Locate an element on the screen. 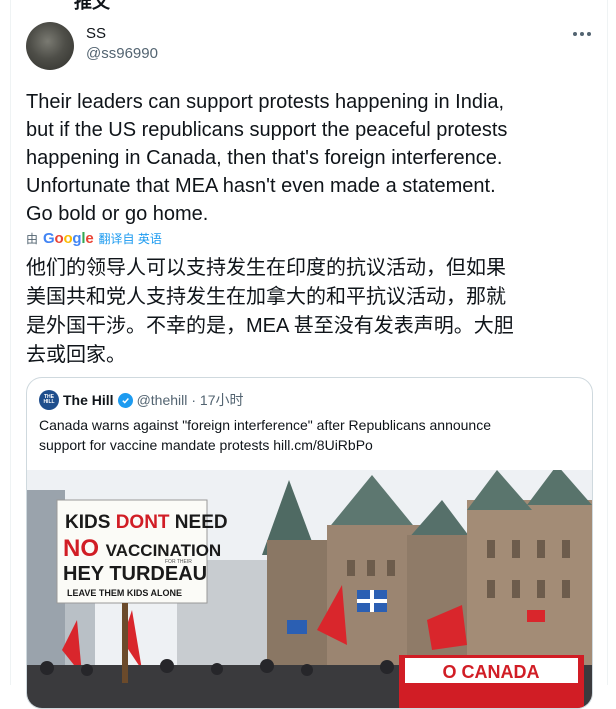 This screenshot has width=616, height=709. google-logo: Google is located at coordinates (68, 238).